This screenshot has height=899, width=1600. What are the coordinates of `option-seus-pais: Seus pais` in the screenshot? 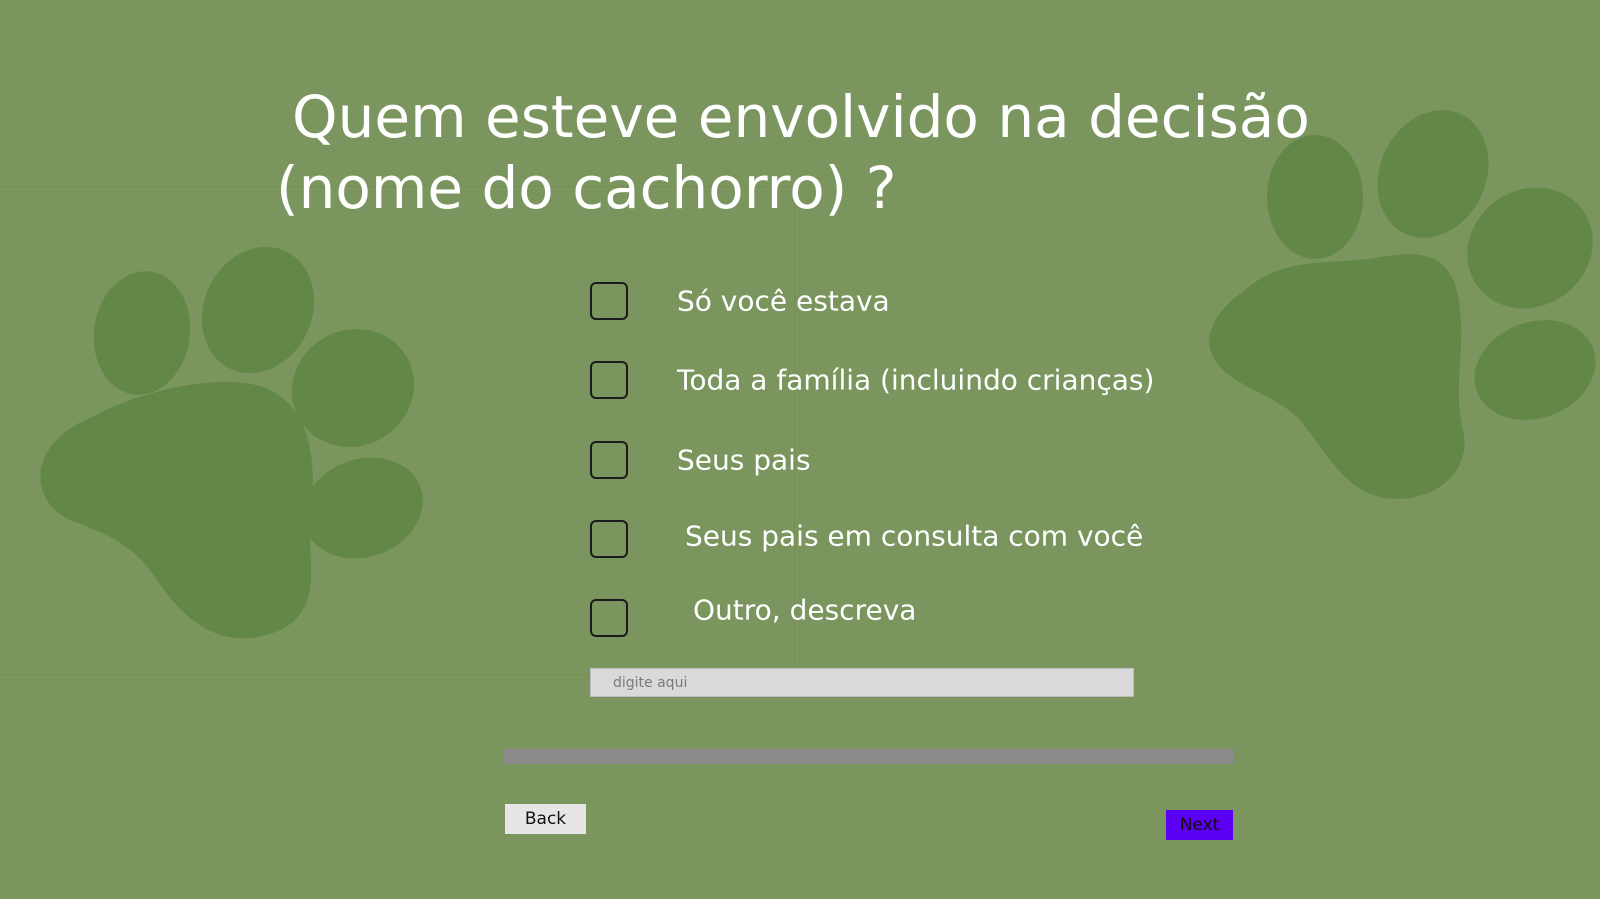 It's located at (700, 460).